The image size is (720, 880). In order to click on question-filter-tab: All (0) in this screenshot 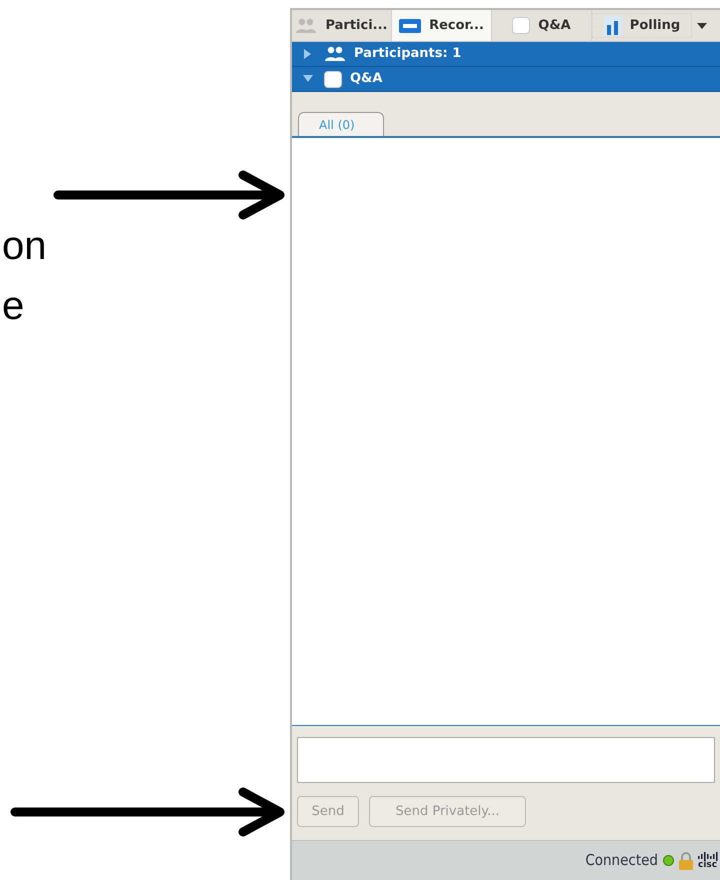, I will do `click(341, 124)`.